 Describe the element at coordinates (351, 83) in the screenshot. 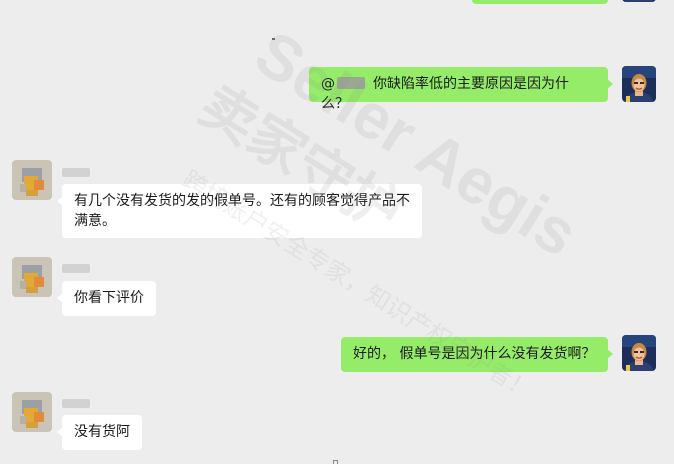

I see `mention-name-blurred` at that location.